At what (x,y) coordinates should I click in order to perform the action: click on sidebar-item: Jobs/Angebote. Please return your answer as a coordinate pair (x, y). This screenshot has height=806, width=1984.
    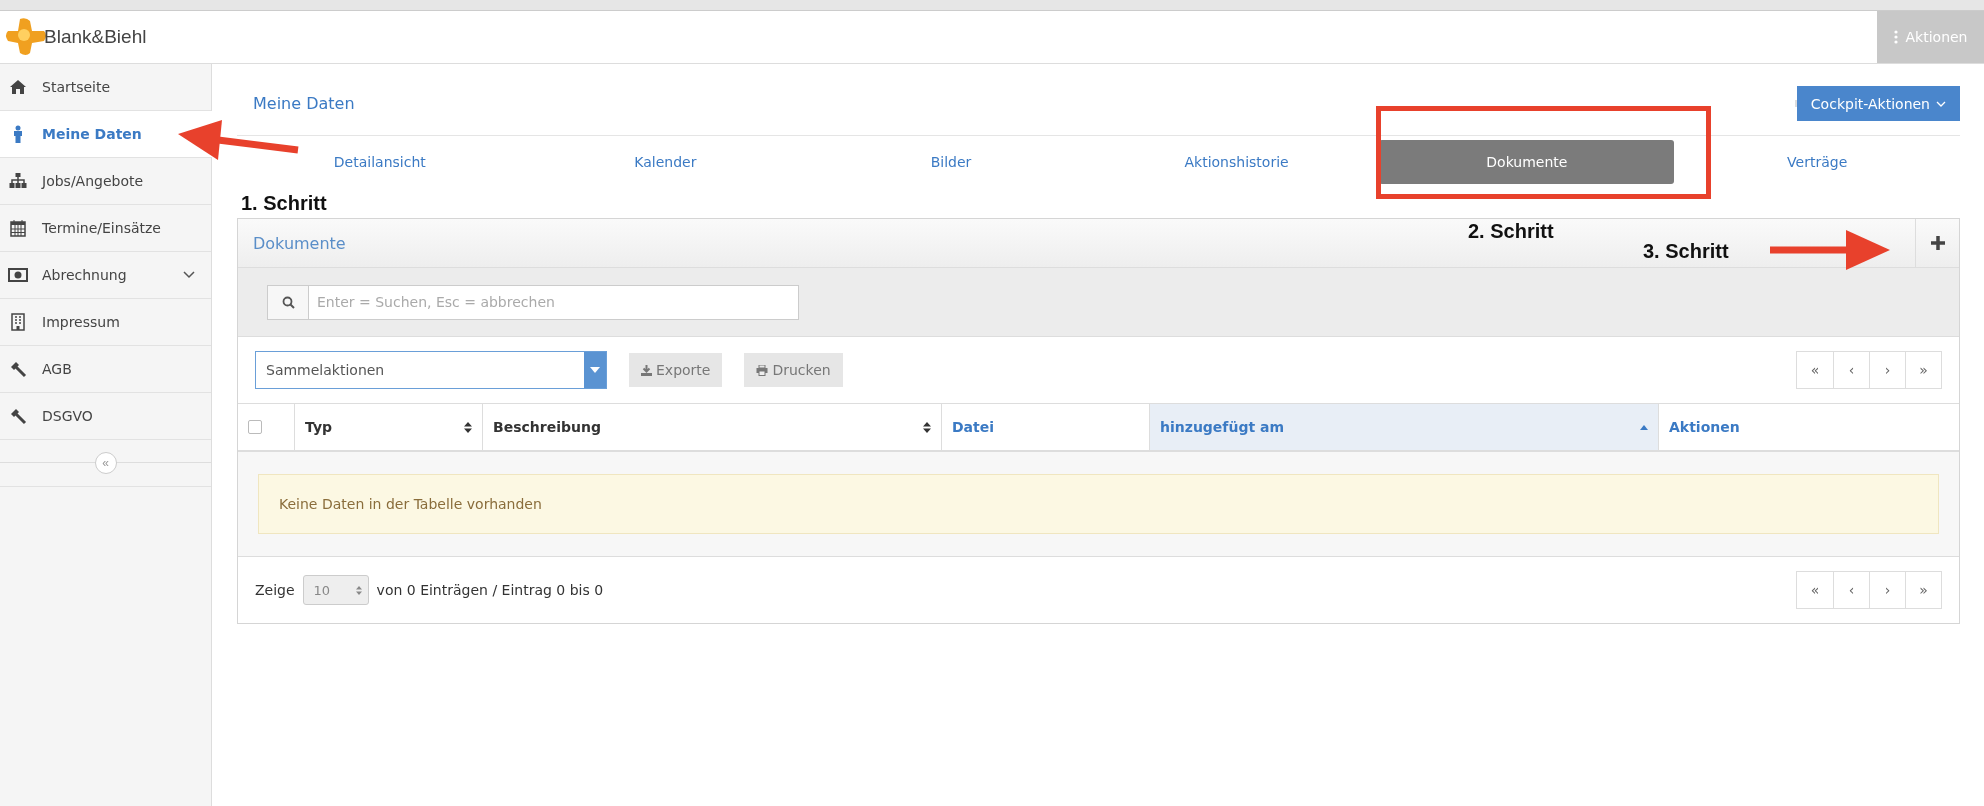
    Looking at the image, I should click on (105, 181).